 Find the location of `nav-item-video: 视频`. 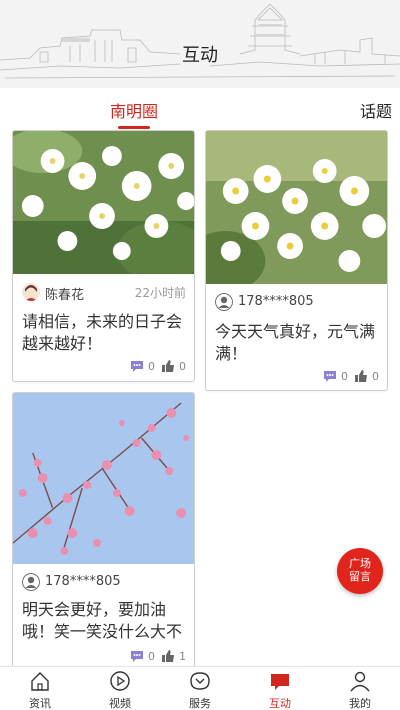

nav-item-video: 视频 is located at coordinates (120, 688).